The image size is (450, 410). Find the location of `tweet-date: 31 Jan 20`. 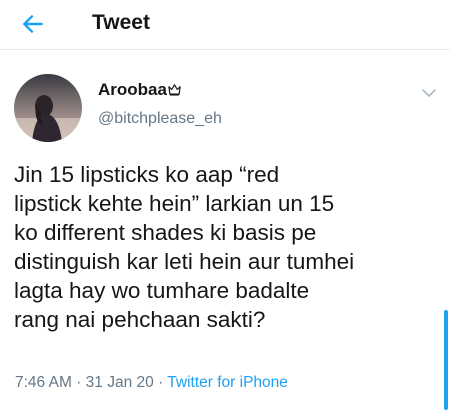

tweet-date: 31 Jan 20 is located at coordinates (120, 382).